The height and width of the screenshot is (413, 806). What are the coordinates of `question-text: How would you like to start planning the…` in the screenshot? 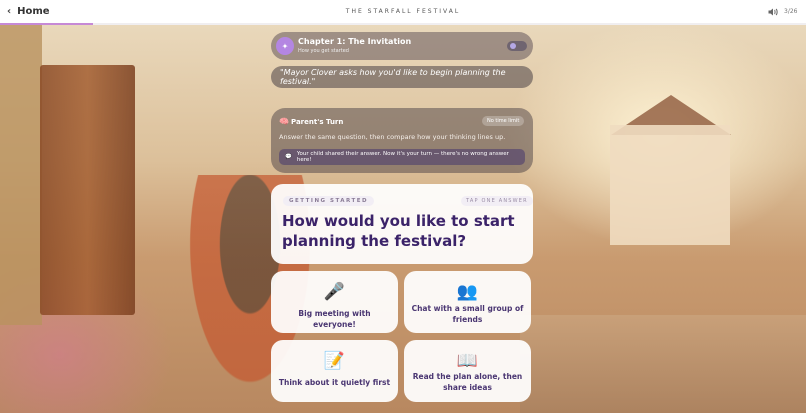 It's located at (398, 231).